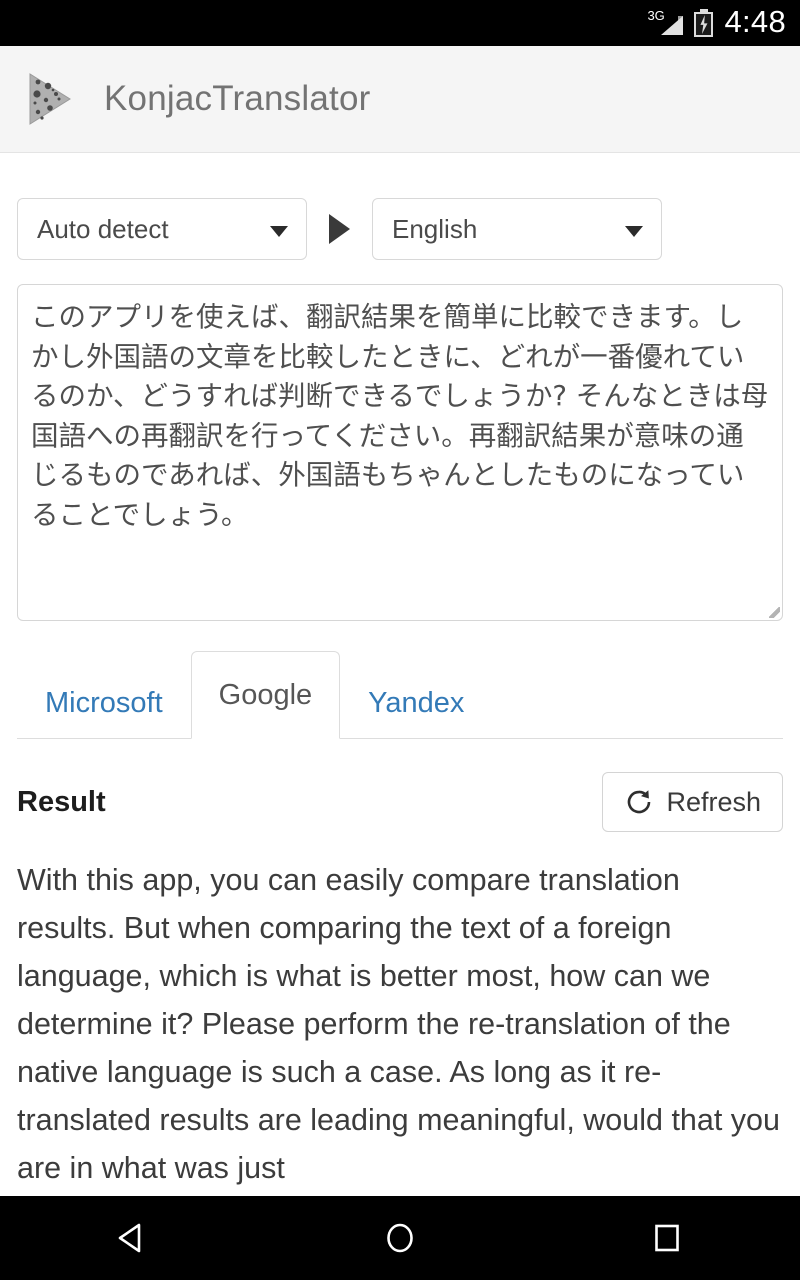 This screenshot has width=800, height=1280. What do you see at coordinates (400, 785) in the screenshot?
I see `result-header: Result Refresh` at bounding box center [400, 785].